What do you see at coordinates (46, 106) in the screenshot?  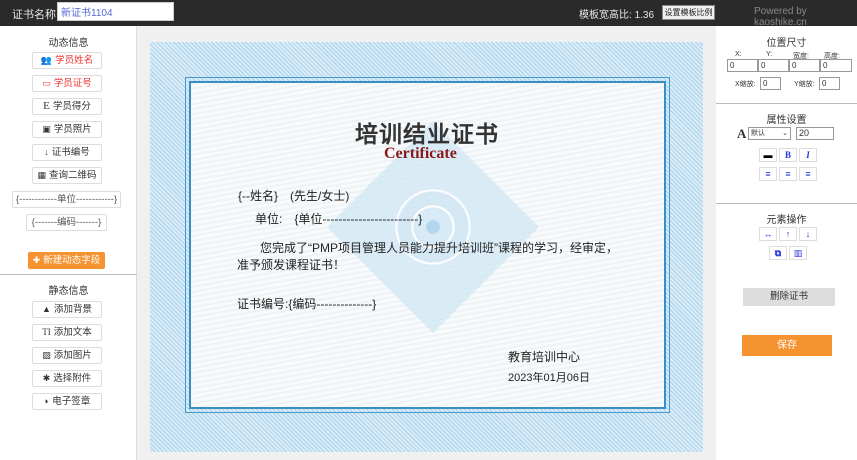 I see `letter-e-icon: E` at bounding box center [46, 106].